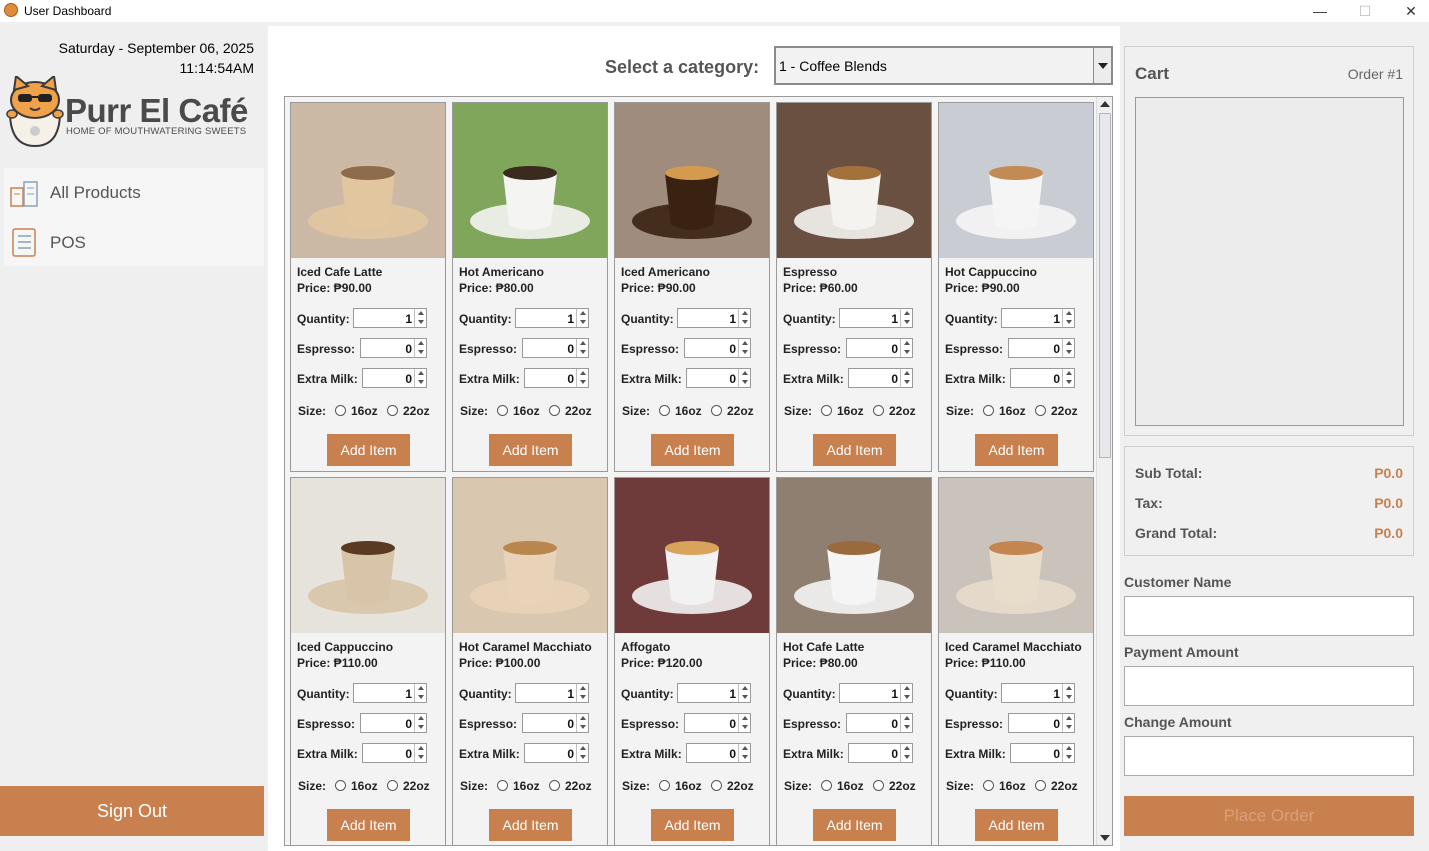  Describe the element at coordinates (1102, 65) in the screenshot. I see `chevron-down-icon` at that location.